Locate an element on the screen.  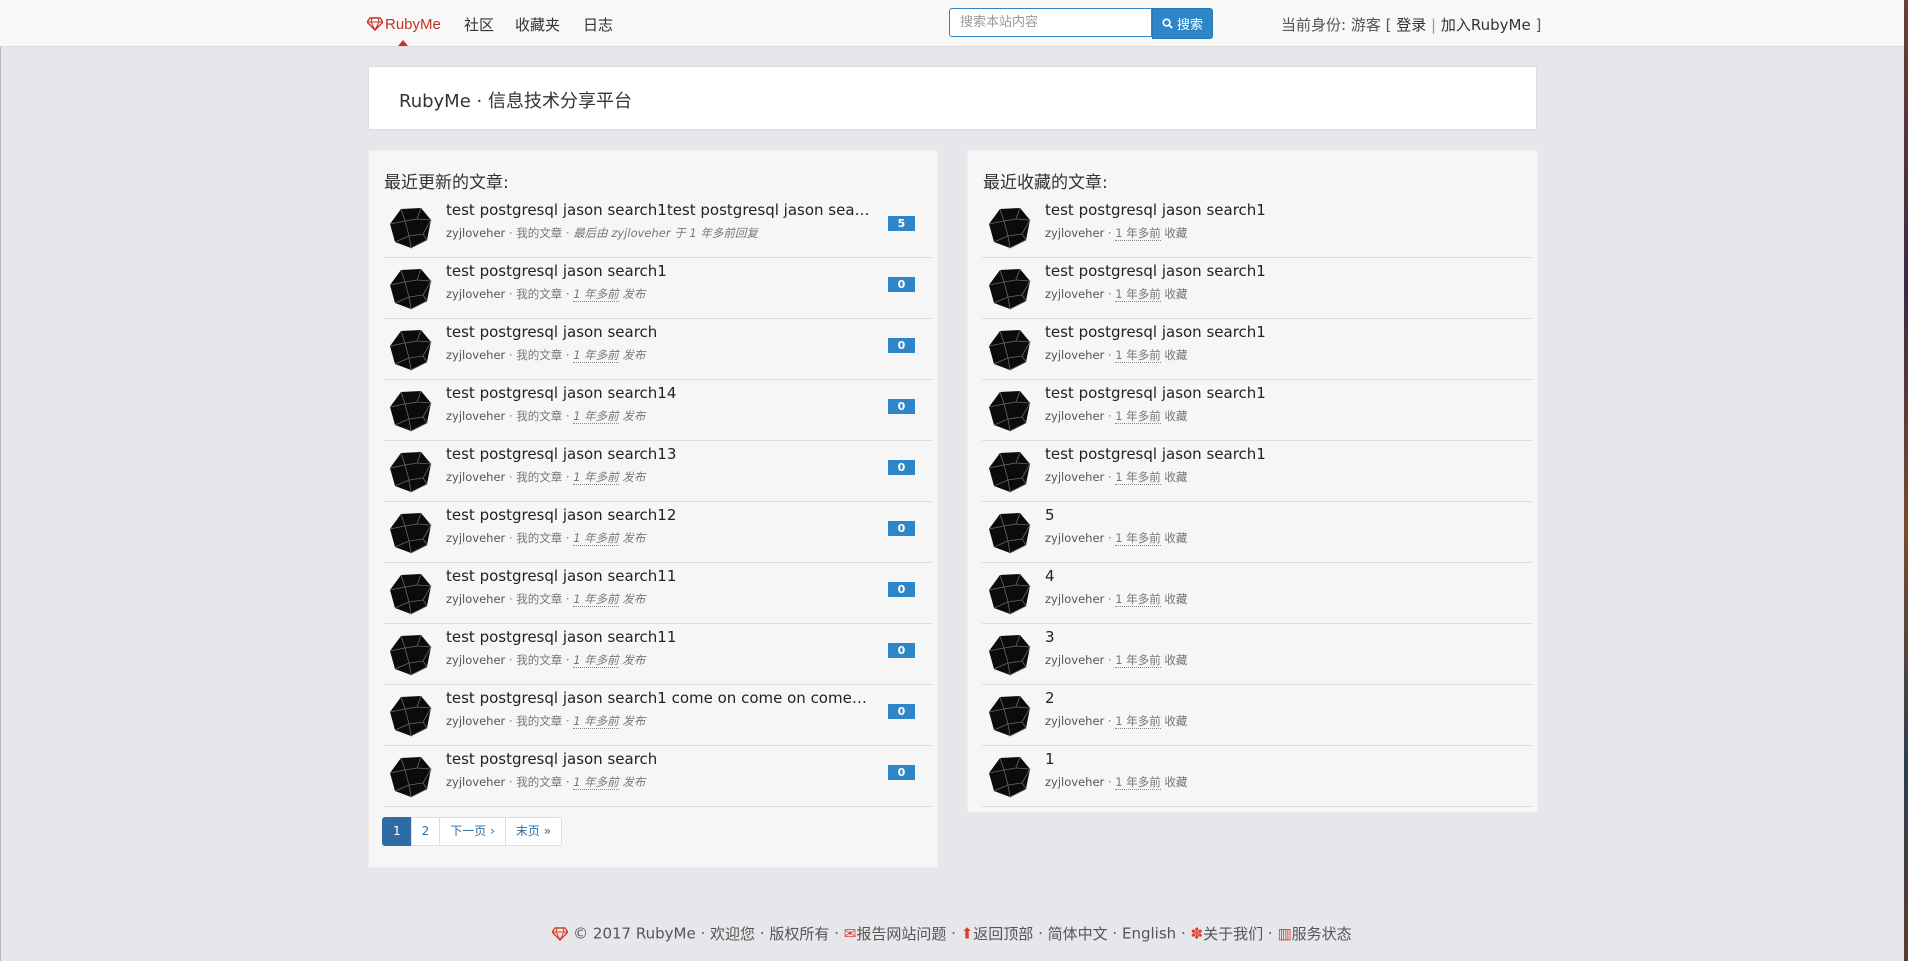
next-page-button: 下一页 › is located at coordinates (472, 831).